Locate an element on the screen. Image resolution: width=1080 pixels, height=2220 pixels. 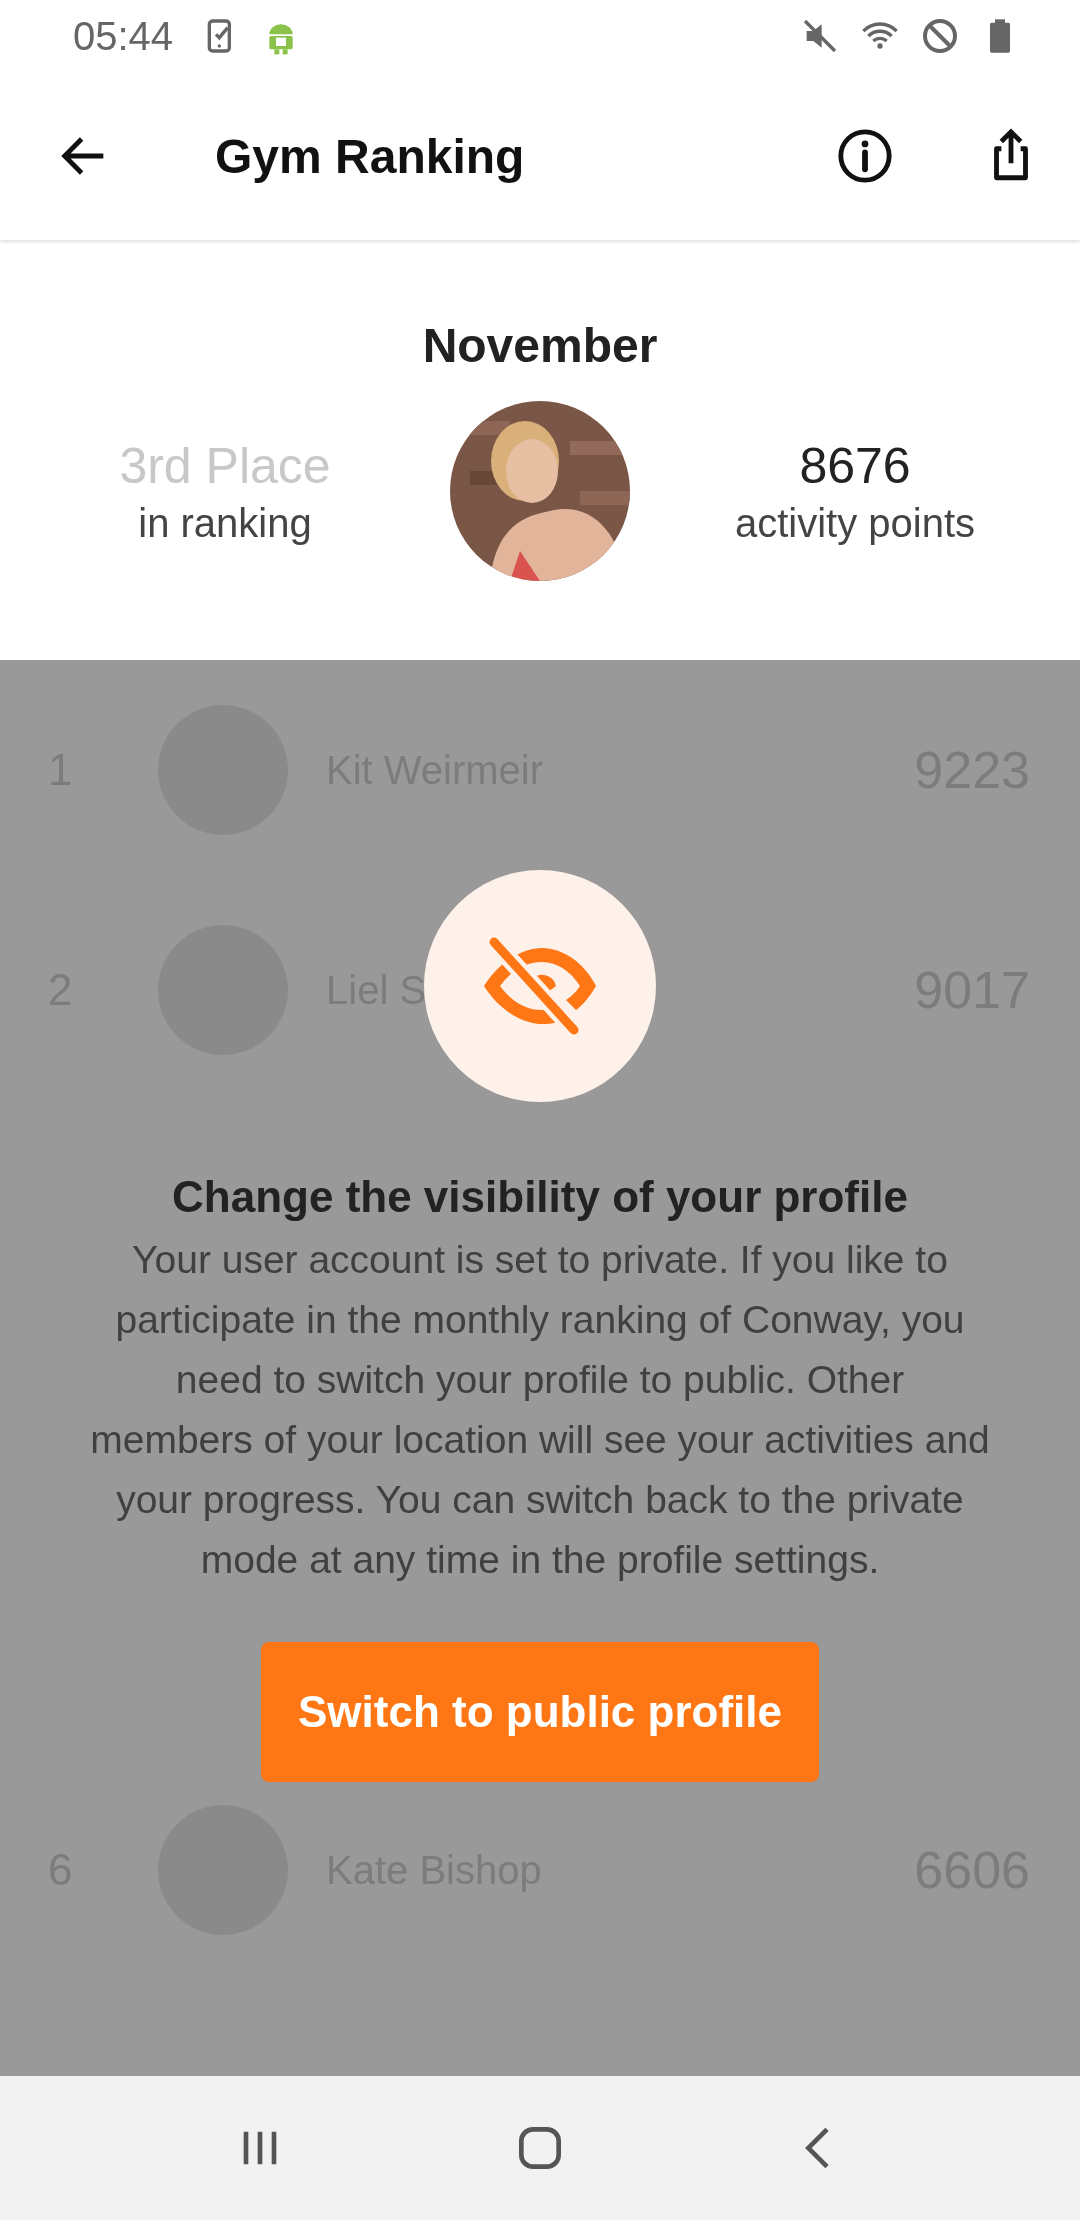
info-icon is located at coordinates (865, 156).